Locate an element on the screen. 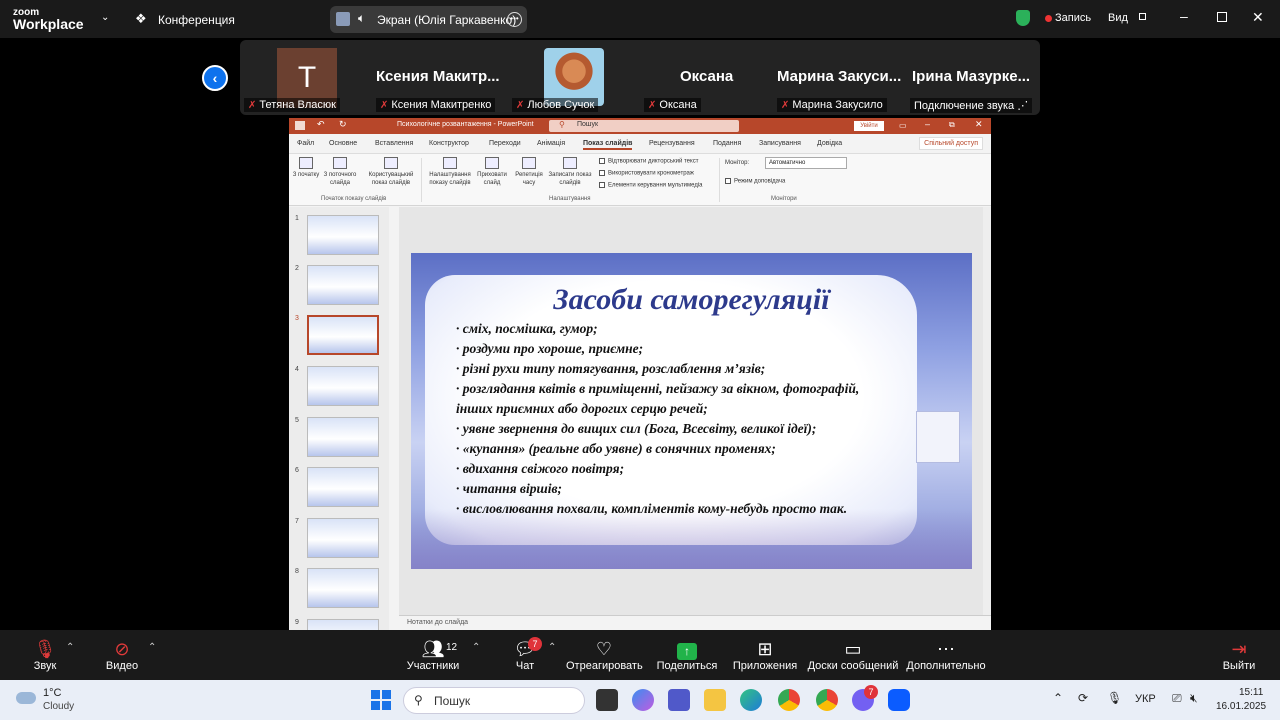 This screenshot has width=1280, height=720. leave-button: ⇥ Выйти is located at coordinates (1239, 655).